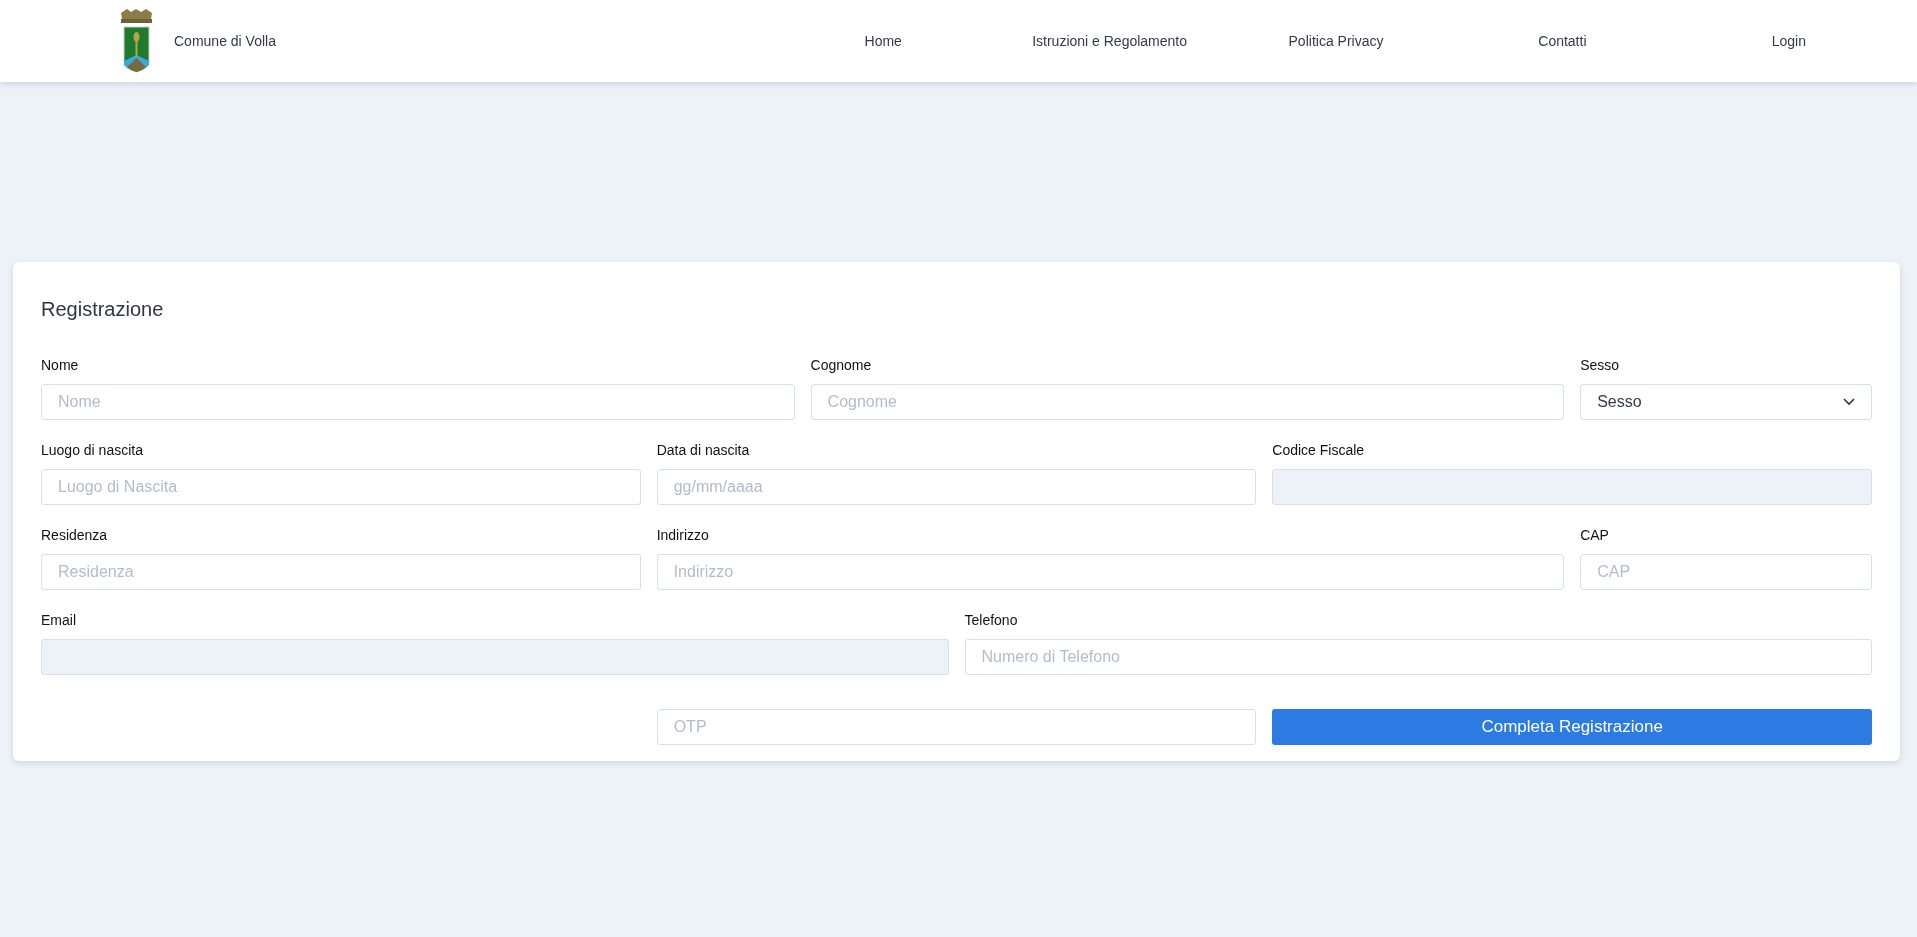 The height and width of the screenshot is (937, 1917). I want to click on input-field: Numero di Telefono, so click(1418, 657).